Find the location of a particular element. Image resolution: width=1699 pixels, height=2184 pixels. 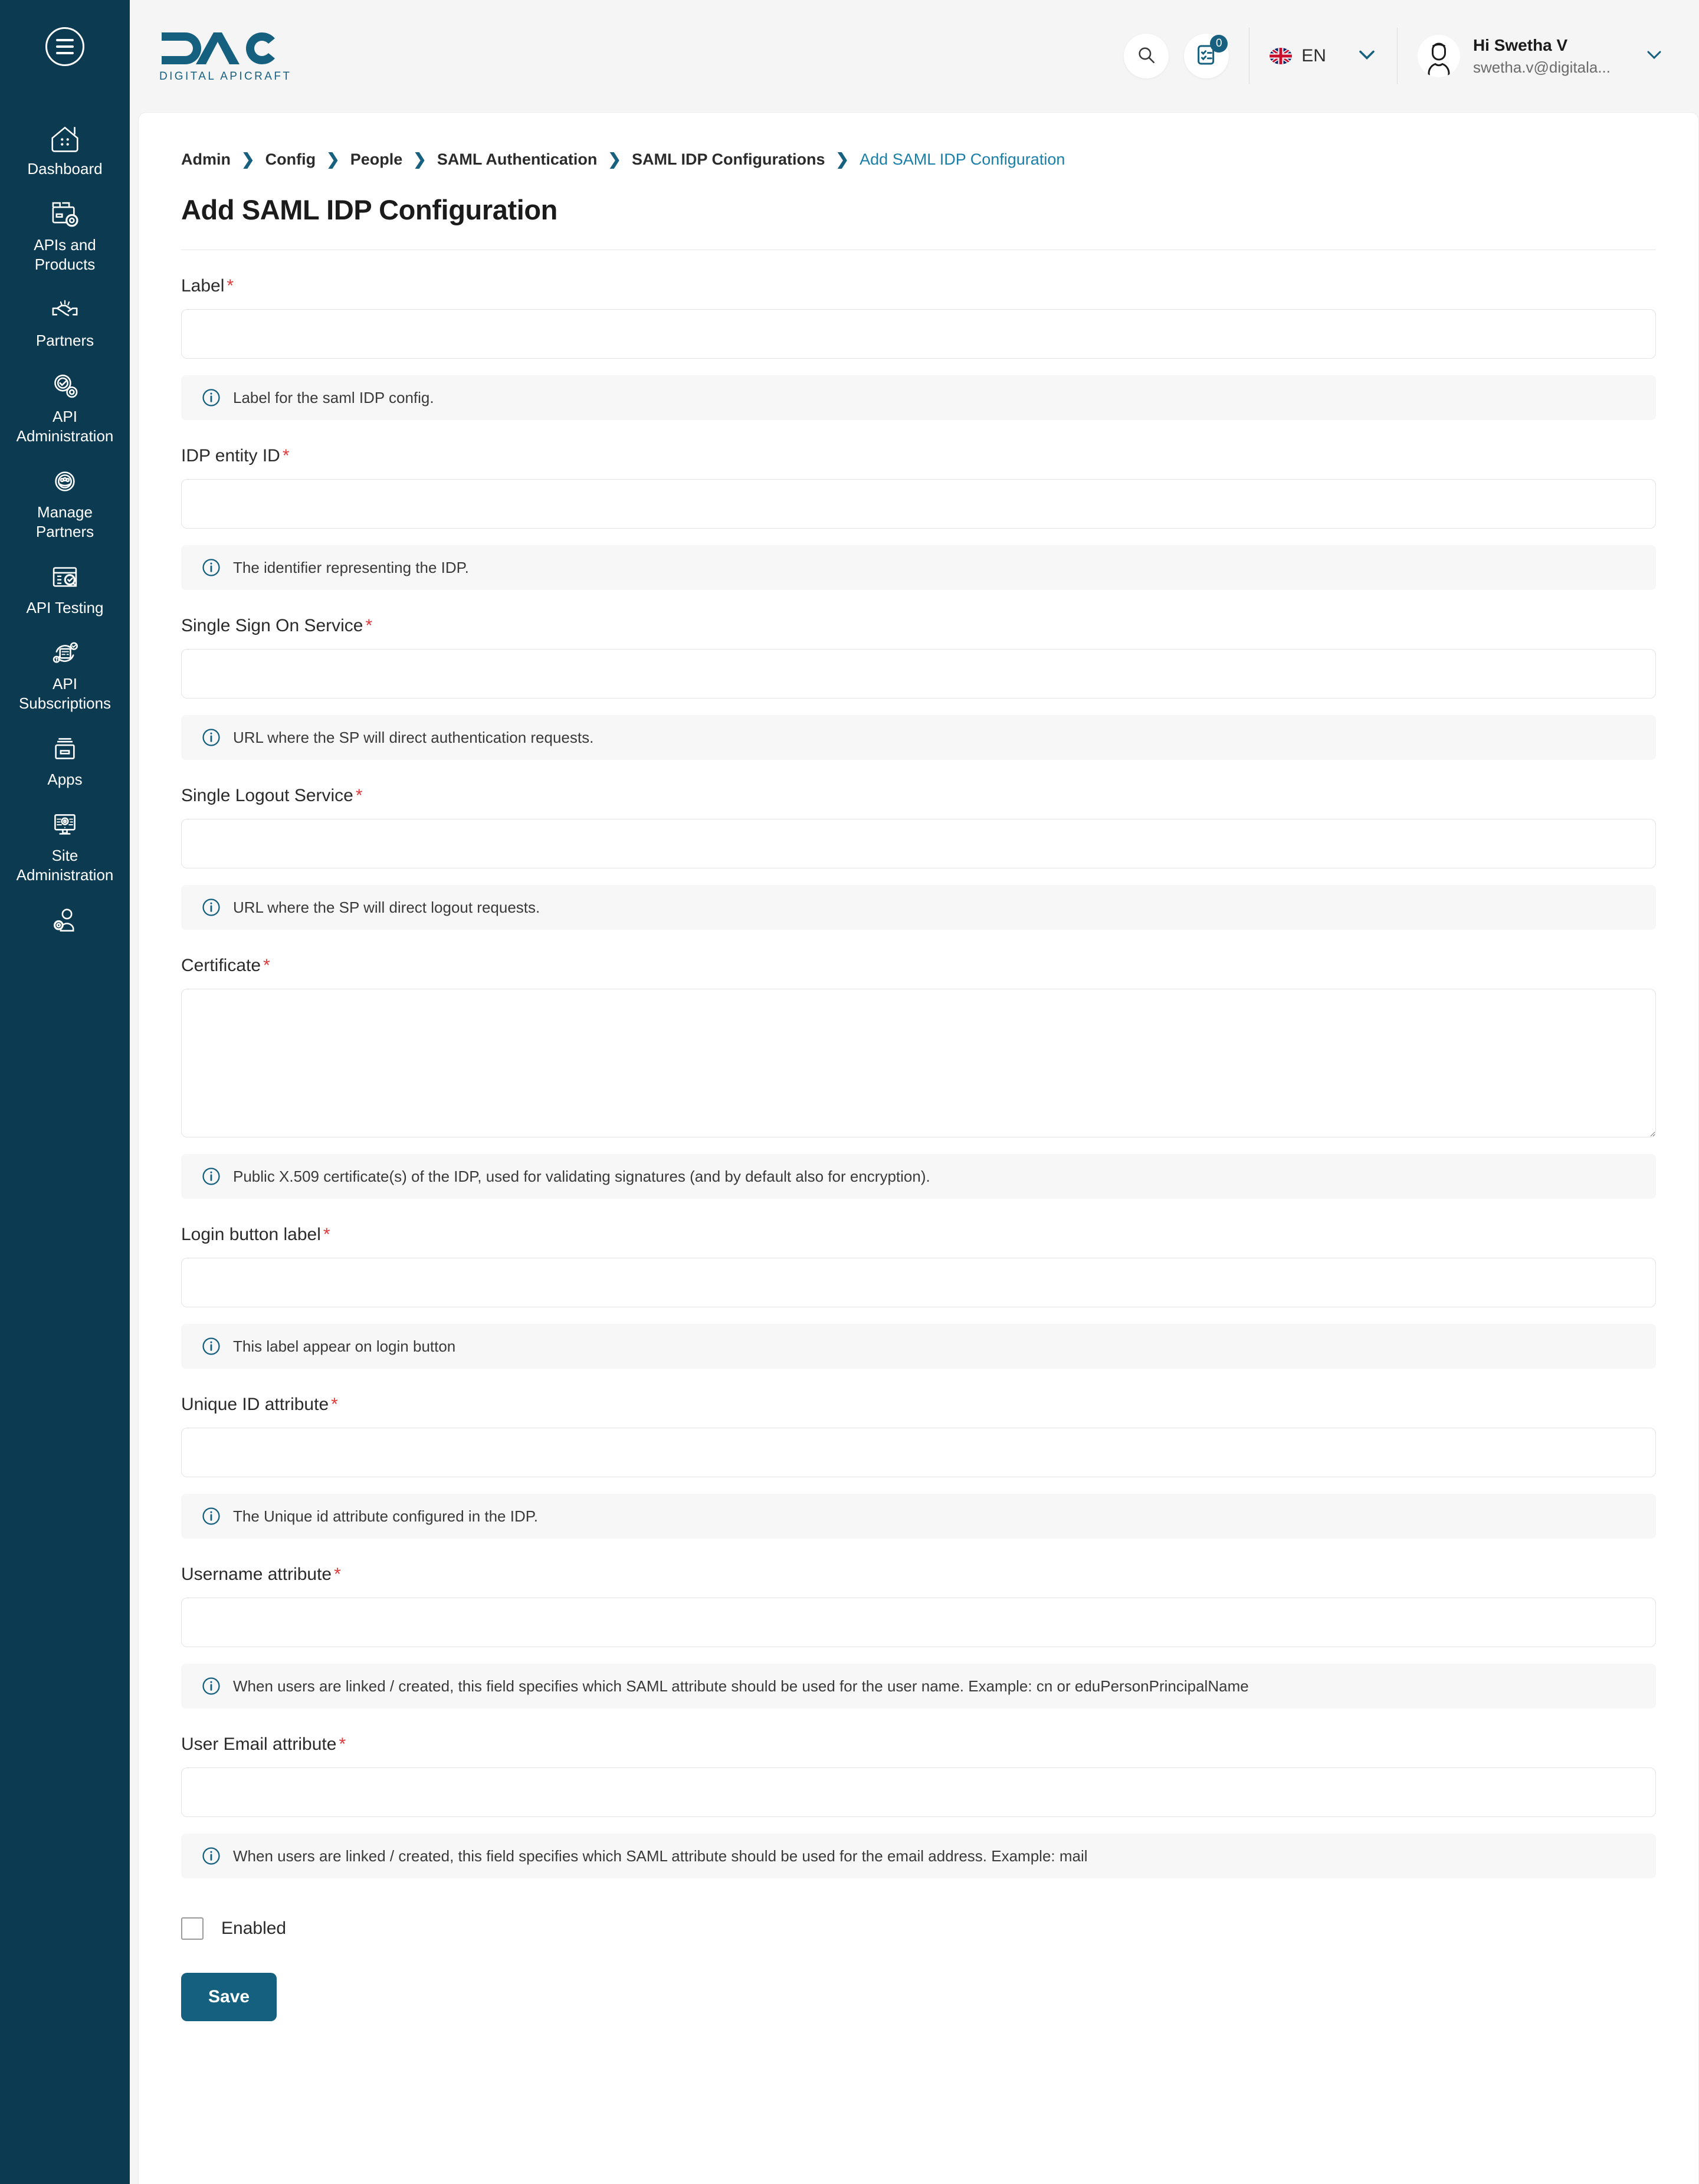

field-label-text: Certificate * is located at coordinates (918, 966).